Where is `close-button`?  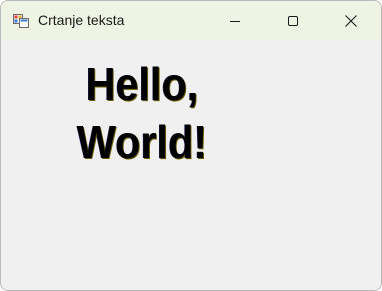
close-button is located at coordinates (351, 20).